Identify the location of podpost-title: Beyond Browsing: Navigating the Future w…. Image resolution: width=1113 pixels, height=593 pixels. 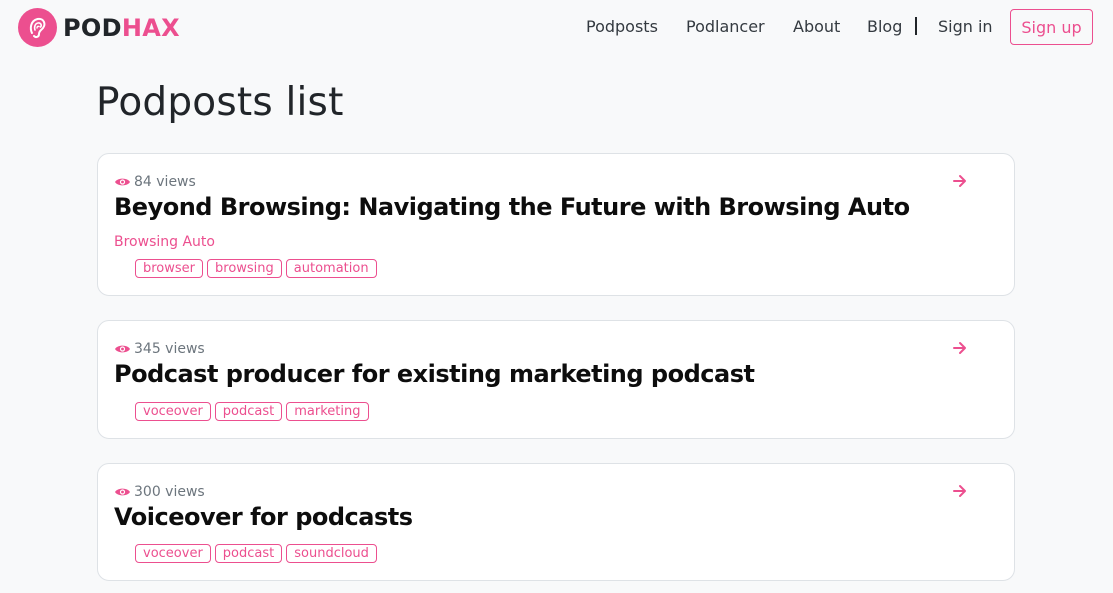
(512, 207).